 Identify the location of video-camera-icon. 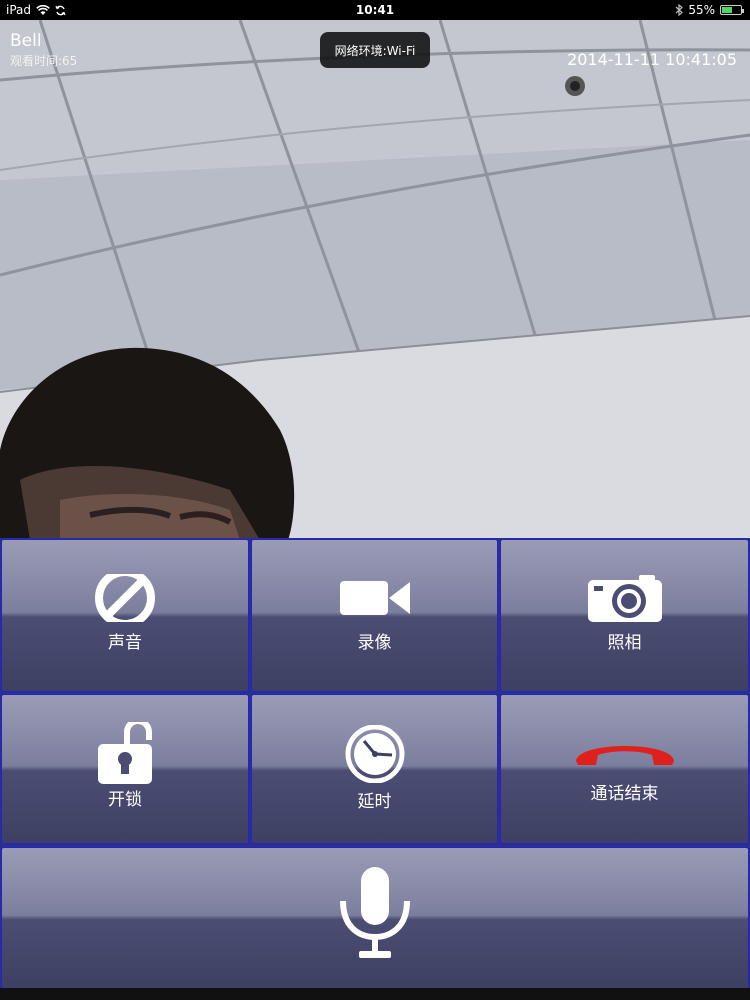
(375, 598).